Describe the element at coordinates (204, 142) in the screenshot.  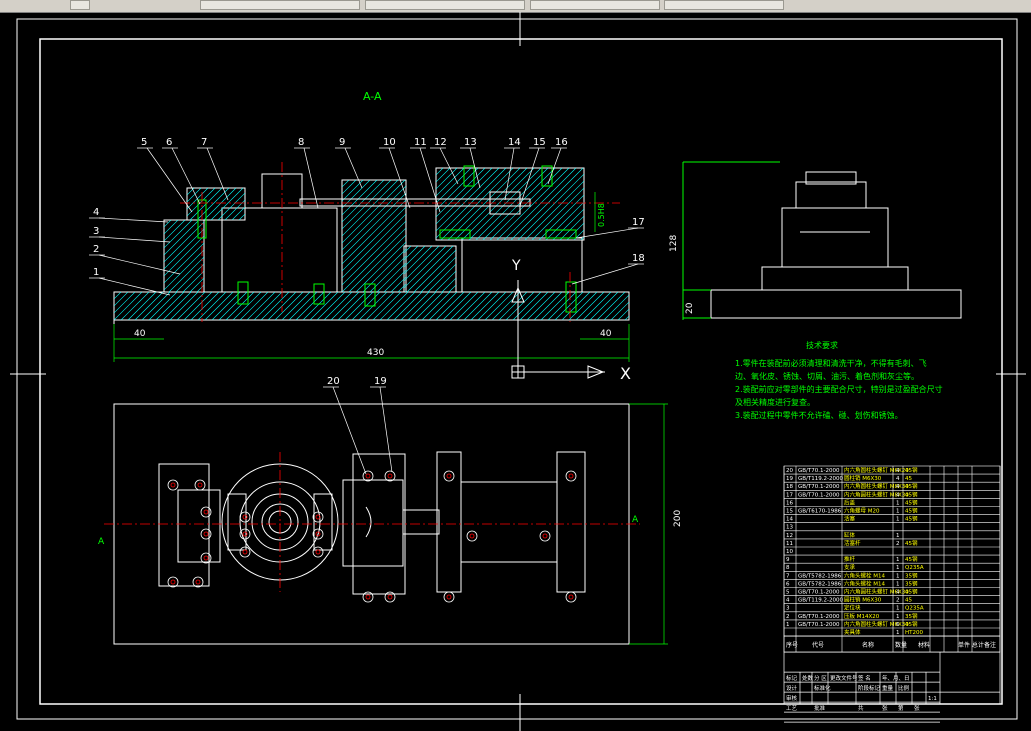
I see `part-number-label: 7` at that location.